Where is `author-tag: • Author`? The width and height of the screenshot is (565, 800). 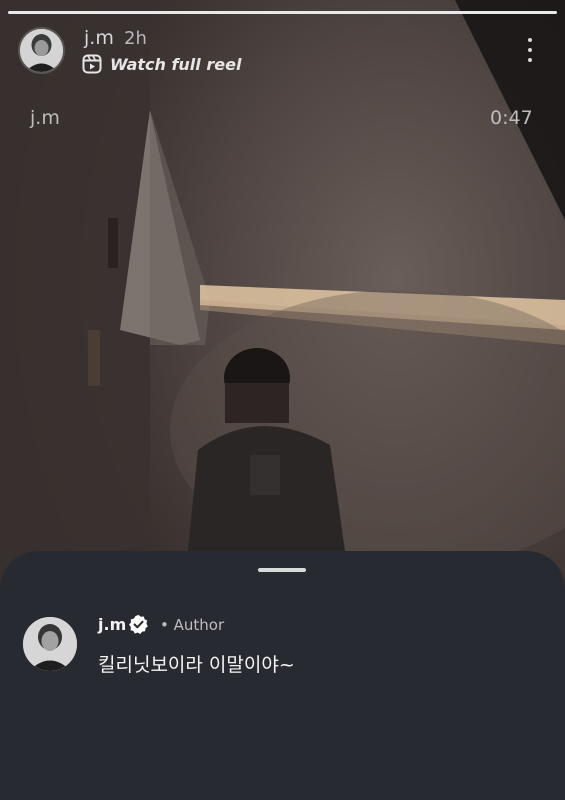 author-tag: • Author is located at coordinates (192, 625).